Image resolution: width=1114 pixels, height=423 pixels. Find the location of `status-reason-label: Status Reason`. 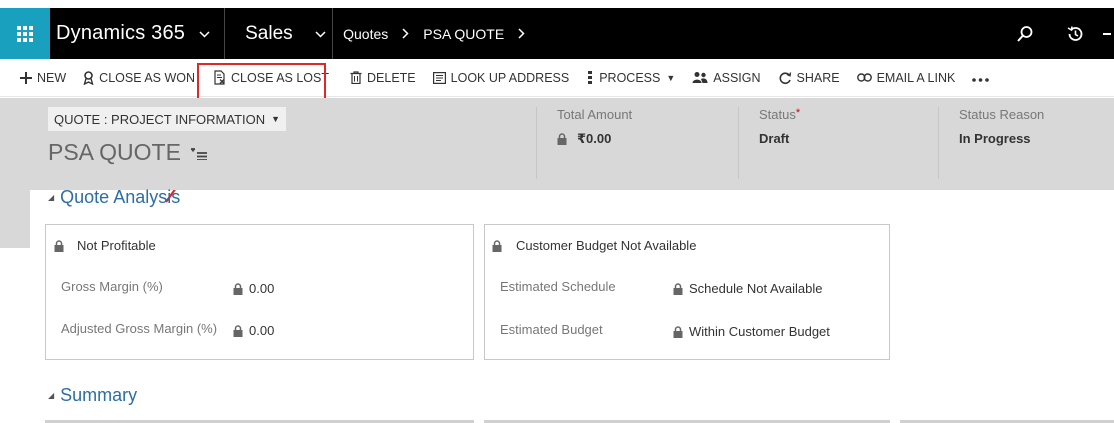

status-reason-label: Status Reason is located at coordinates (1002, 114).